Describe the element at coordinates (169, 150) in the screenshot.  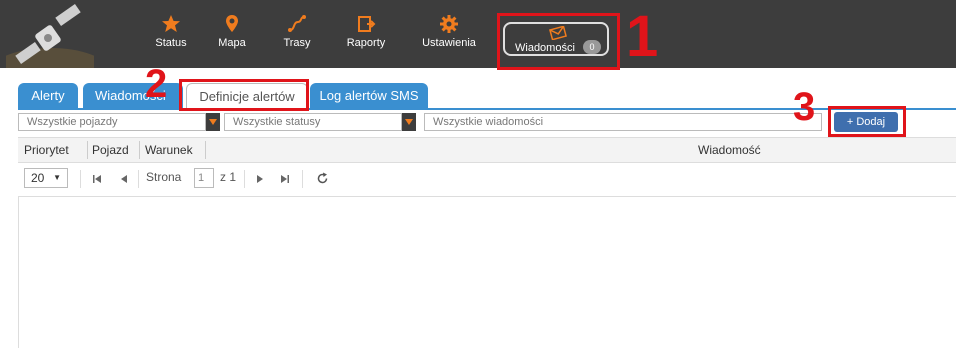
I see `column-warunek: Warunek` at that location.